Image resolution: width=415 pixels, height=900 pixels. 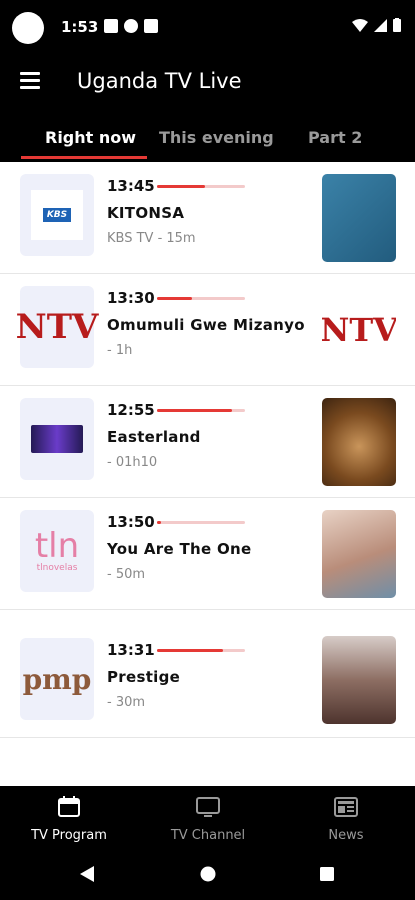 I want to click on kbs-logo: KBS, so click(x=57, y=215).